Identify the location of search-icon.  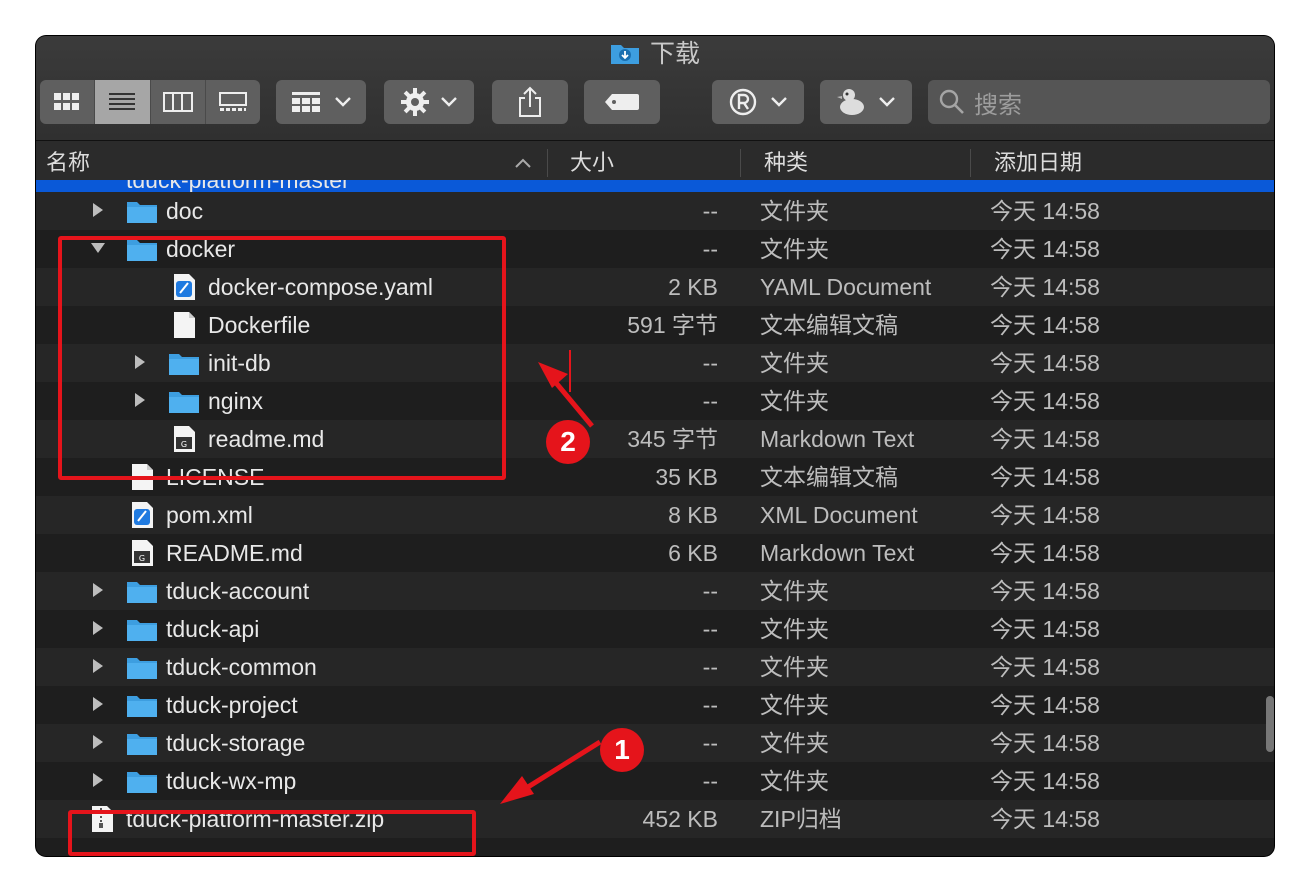
(951, 101).